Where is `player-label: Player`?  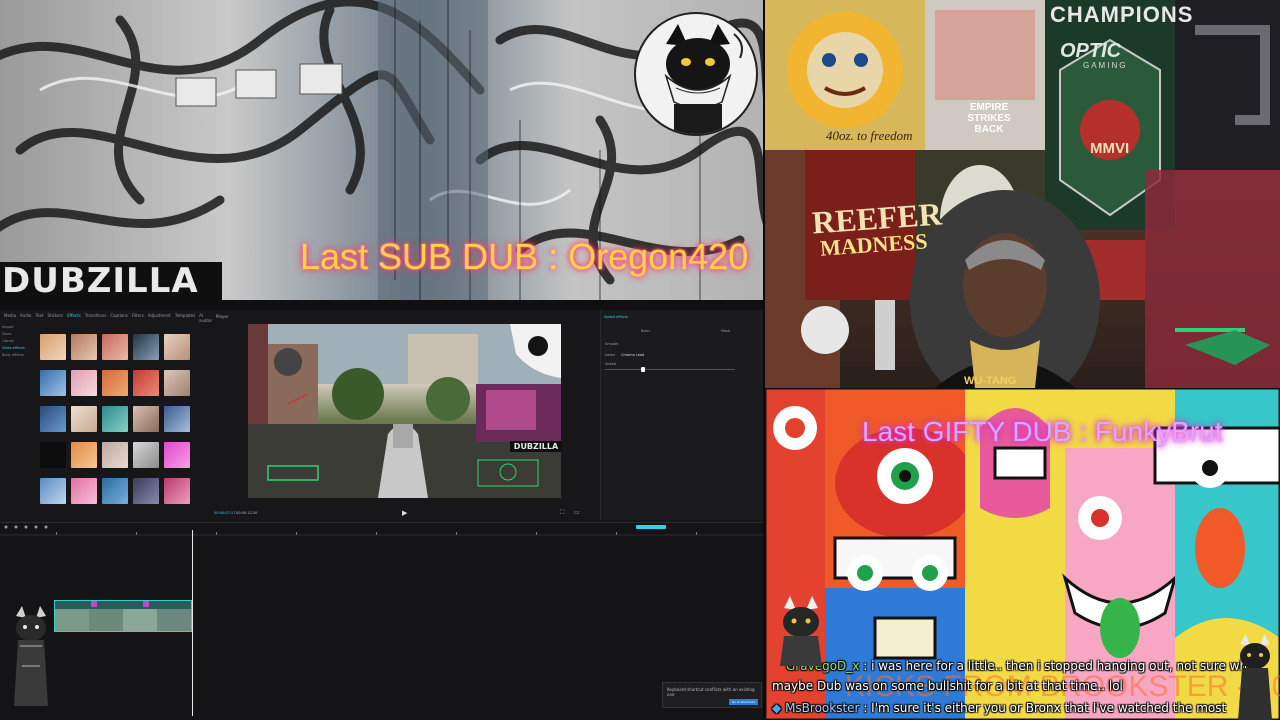
player-label: Player is located at coordinates (222, 316).